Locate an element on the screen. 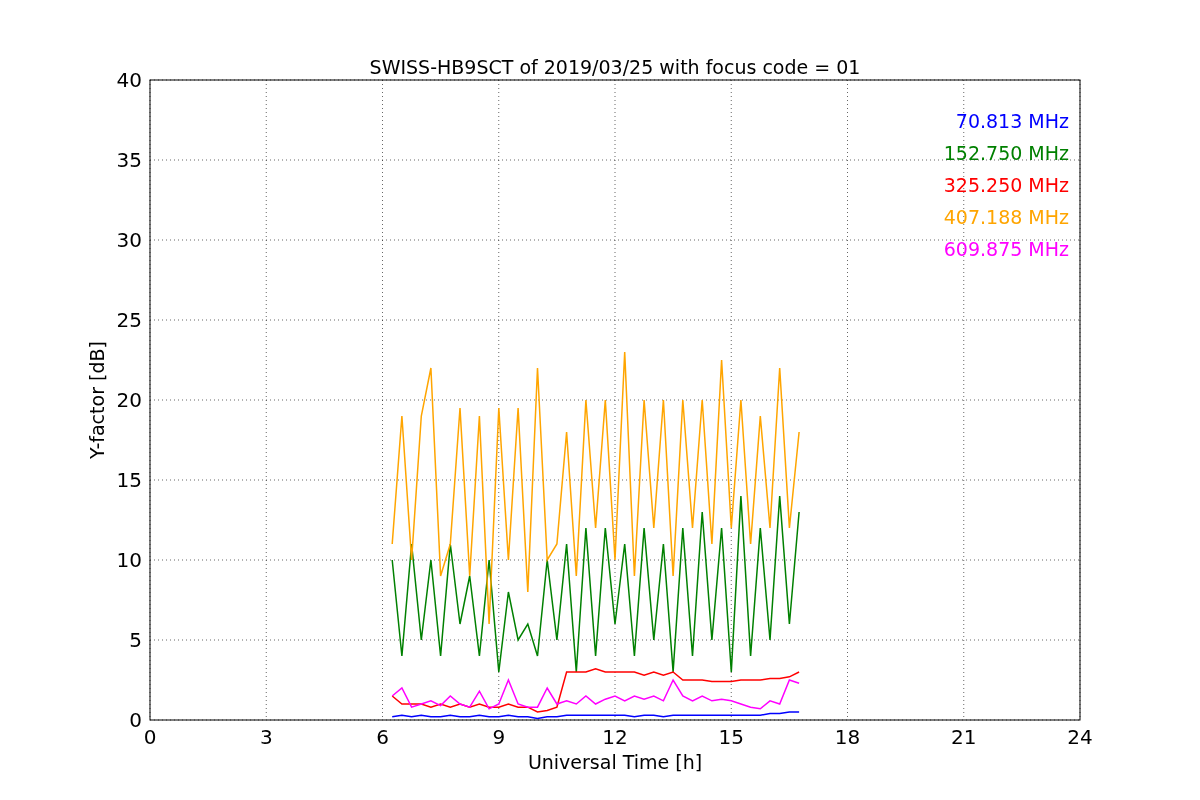  y-axis-label: Y-factor [dB] is located at coordinates (97, 400).